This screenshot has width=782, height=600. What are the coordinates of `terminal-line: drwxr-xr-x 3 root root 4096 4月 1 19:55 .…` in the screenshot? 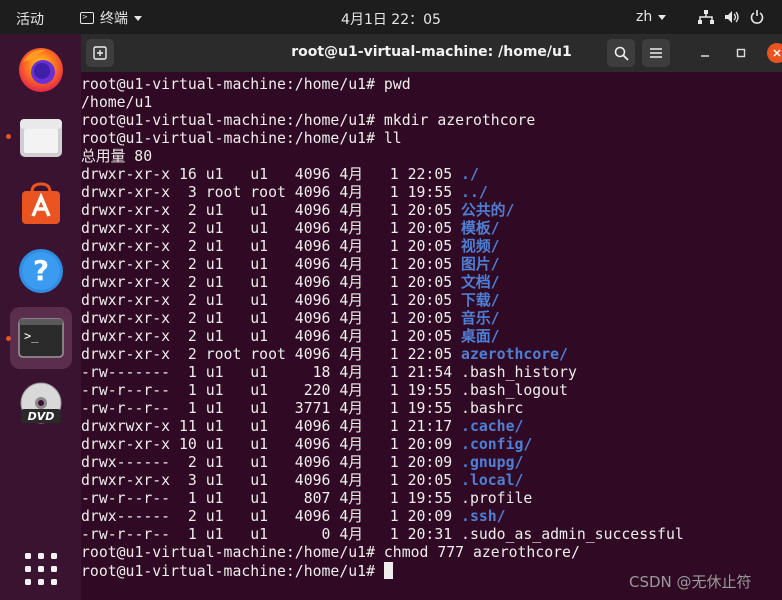 It's located at (431, 193).